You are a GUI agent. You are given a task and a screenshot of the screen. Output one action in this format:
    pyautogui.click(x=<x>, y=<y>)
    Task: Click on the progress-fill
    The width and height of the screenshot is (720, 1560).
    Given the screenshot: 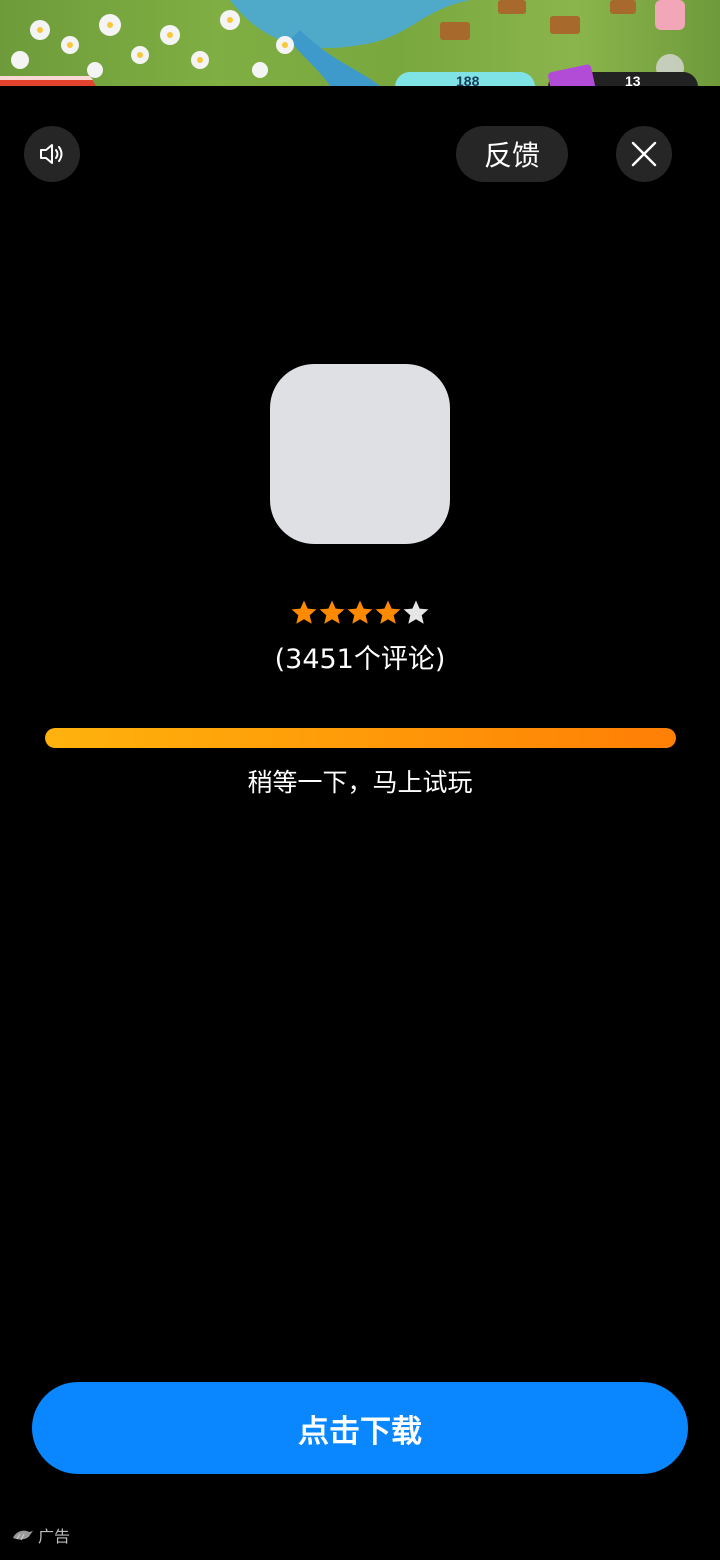 What is the action you would take?
    pyautogui.click(x=360, y=738)
    